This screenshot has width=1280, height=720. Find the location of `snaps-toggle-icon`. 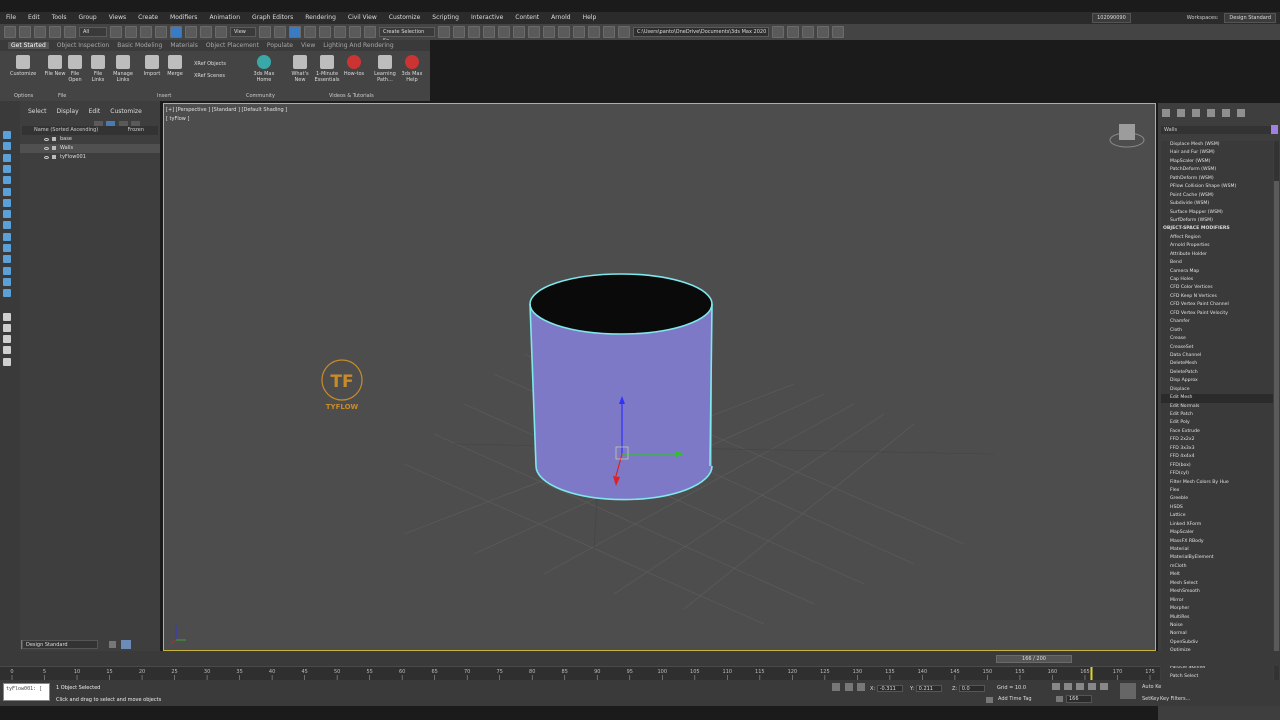

snaps-toggle-icon is located at coordinates (310, 32).